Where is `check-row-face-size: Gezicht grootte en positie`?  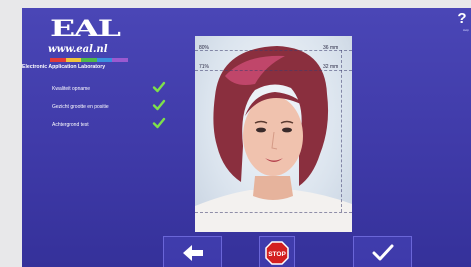 check-row-face-size: Gezicht grootte en positie is located at coordinates (105, 108).